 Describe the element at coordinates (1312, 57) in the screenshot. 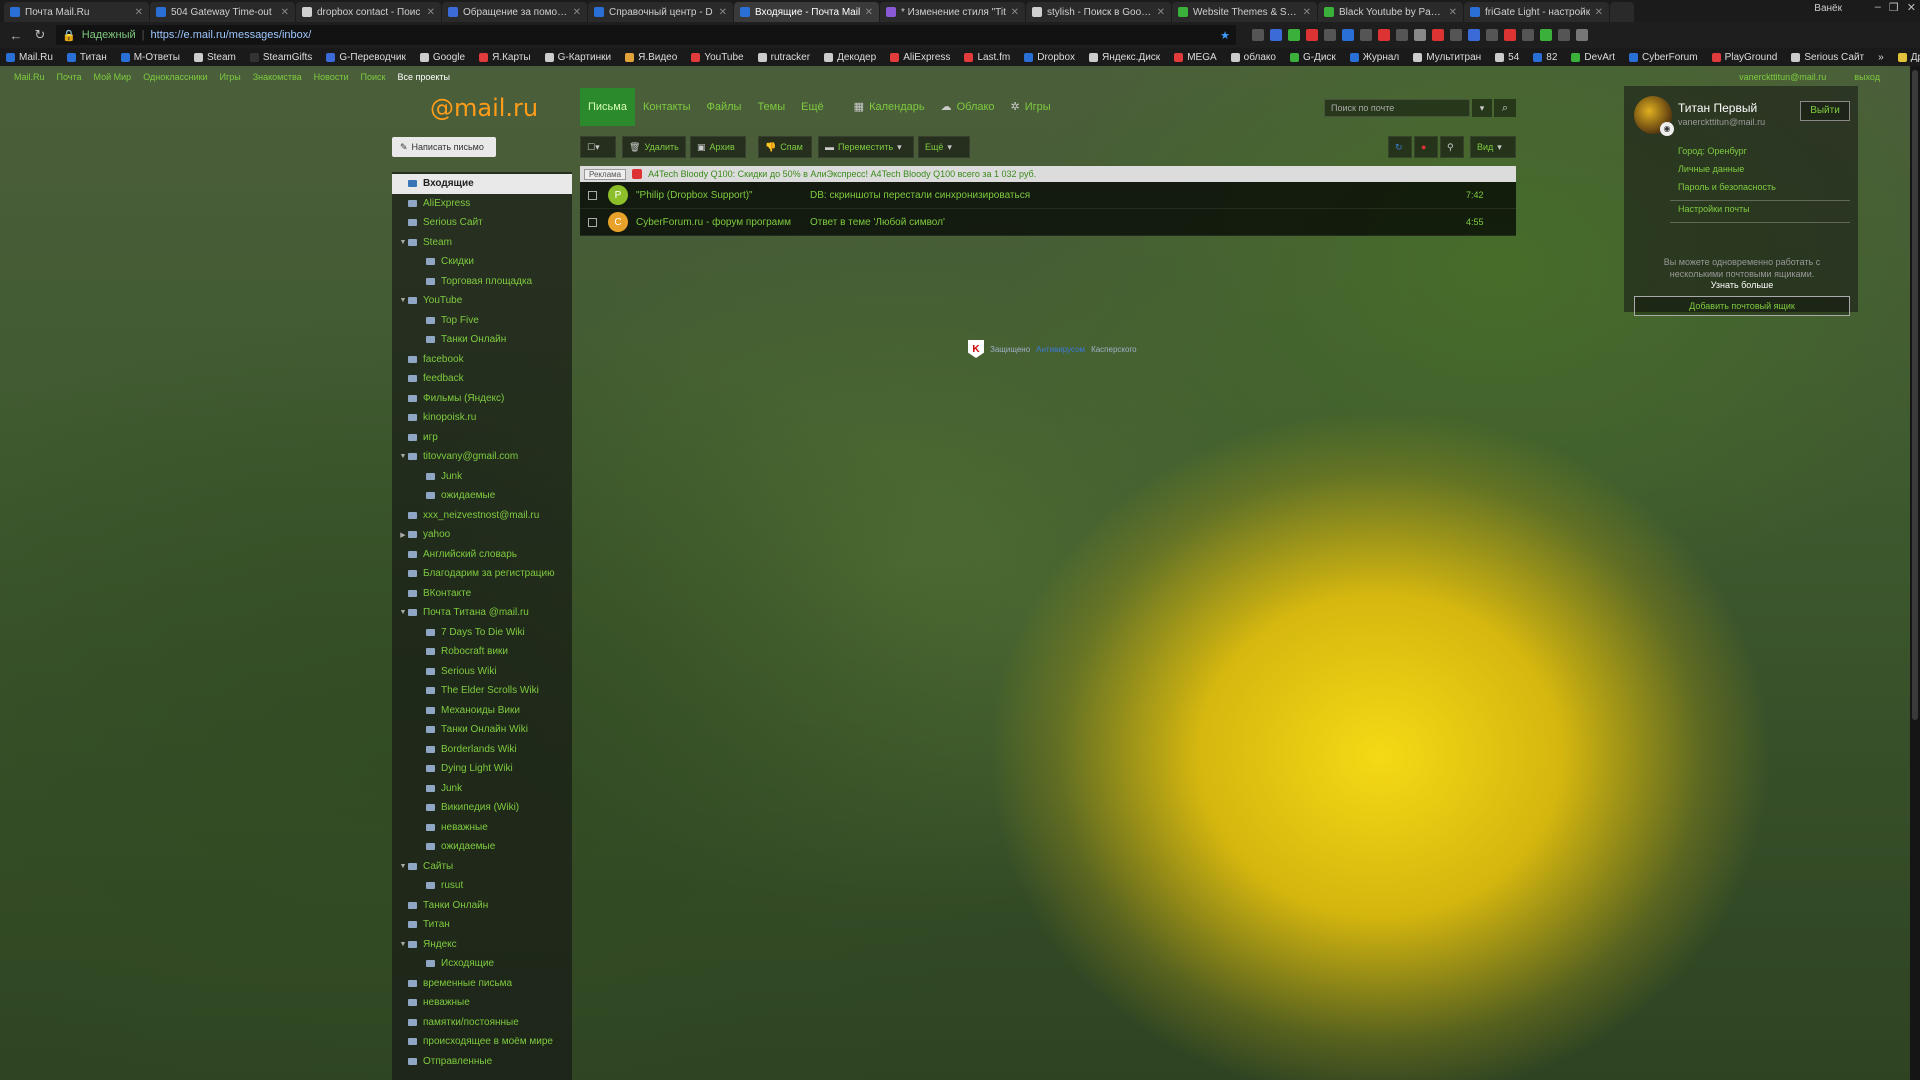

I see `bookmark-item: G-Диск` at that location.